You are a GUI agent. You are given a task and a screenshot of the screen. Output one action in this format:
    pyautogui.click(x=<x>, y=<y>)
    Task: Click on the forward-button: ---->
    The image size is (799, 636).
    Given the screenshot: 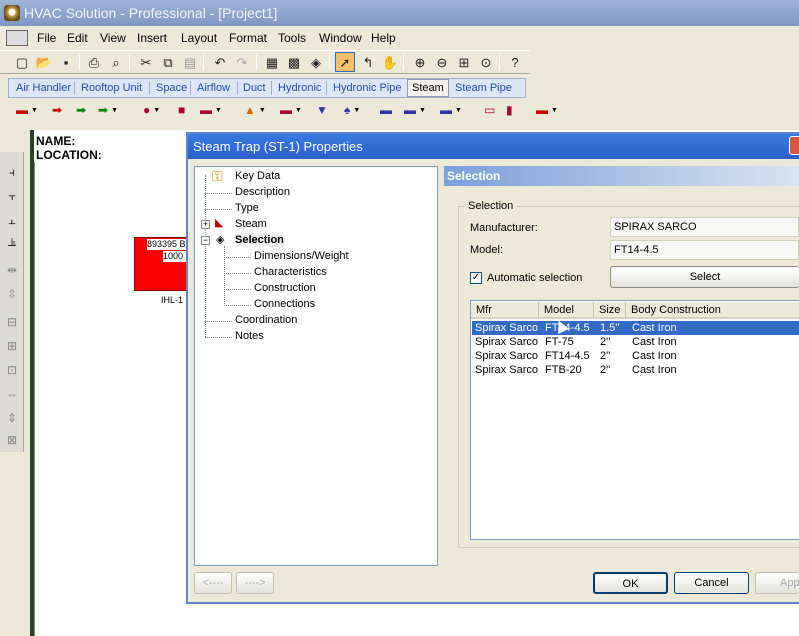 What is the action you would take?
    pyautogui.click(x=255, y=583)
    